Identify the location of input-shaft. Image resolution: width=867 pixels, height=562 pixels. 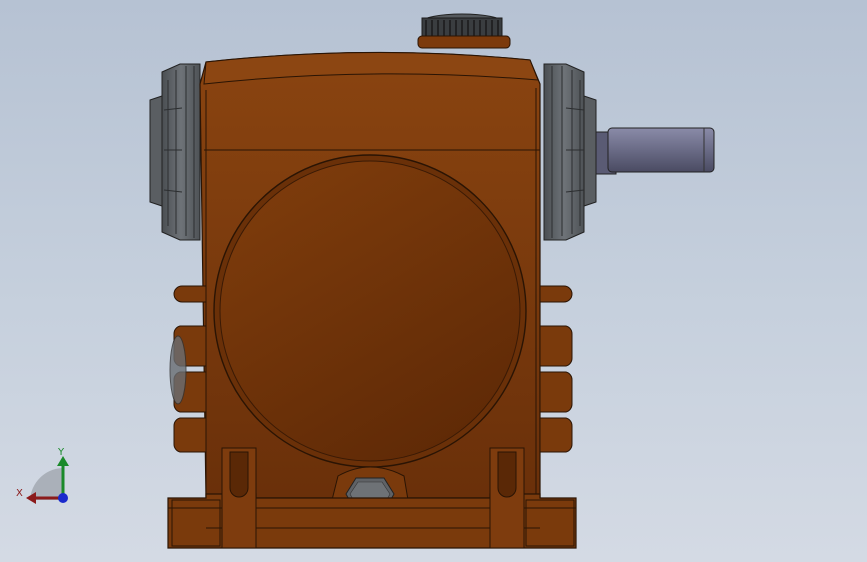
(655, 151).